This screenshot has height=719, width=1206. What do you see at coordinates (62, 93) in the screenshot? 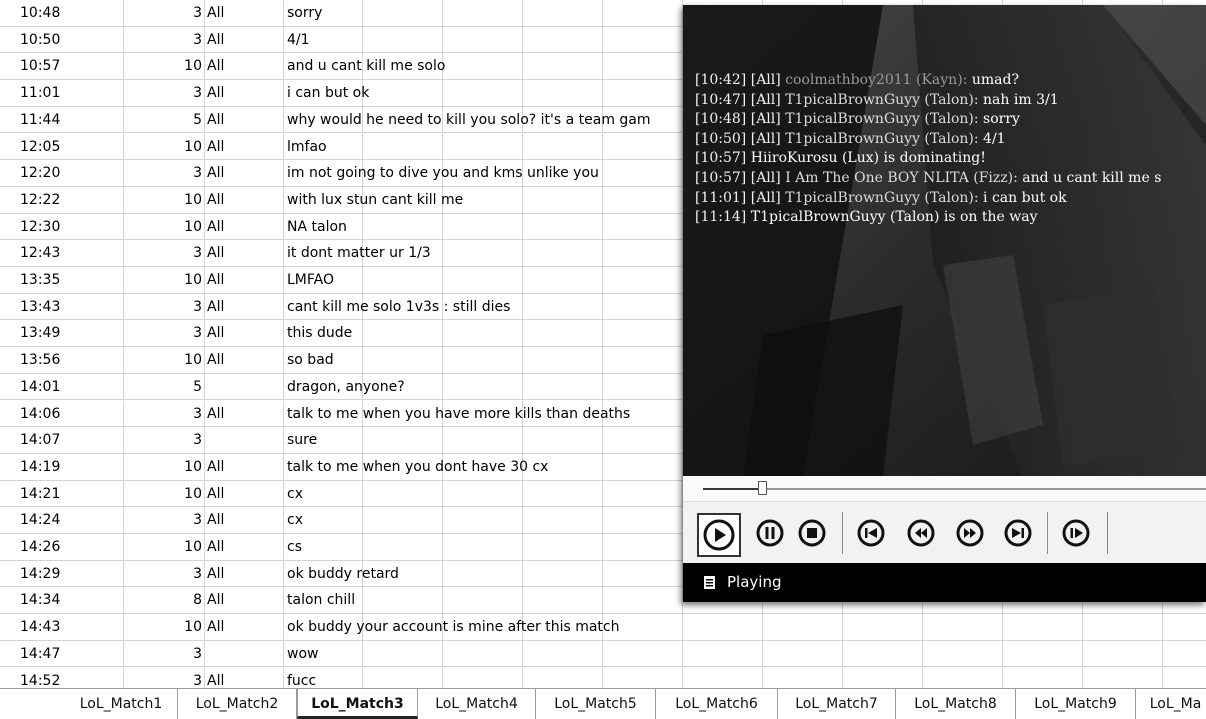
I see `timestamp-cell: 11:01` at bounding box center [62, 93].